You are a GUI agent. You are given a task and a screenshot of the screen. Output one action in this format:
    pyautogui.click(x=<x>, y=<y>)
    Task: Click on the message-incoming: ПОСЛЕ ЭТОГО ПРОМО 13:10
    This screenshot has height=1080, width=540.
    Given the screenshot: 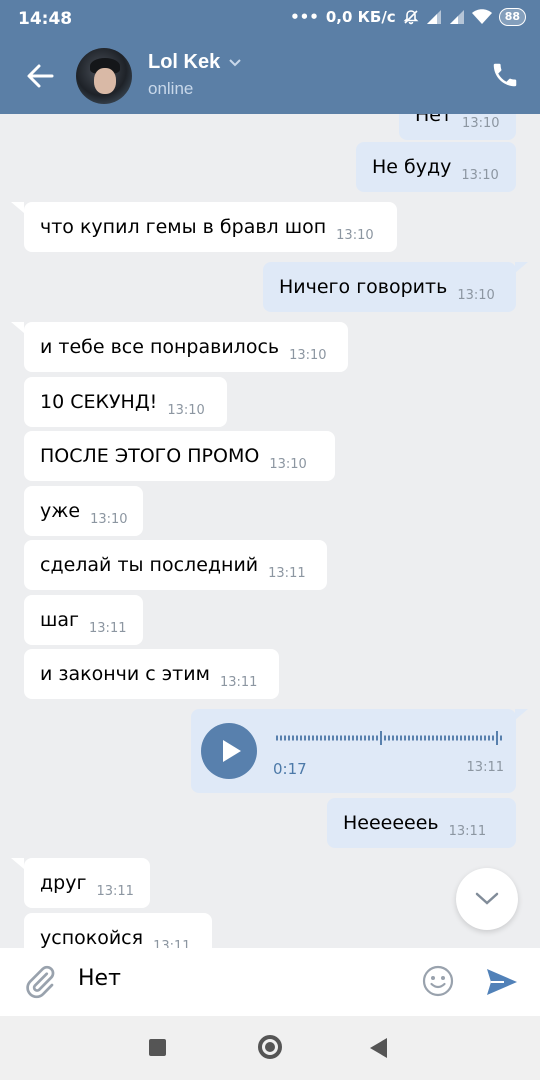 What is the action you would take?
    pyautogui.click(x=179, y=456)
    